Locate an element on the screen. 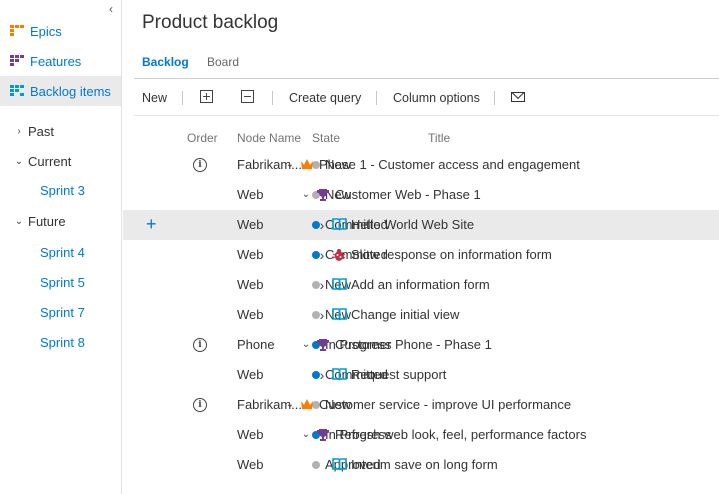 This screenshot has width=719, height=494. table-row: Web Approved Interim save on long form is located at coordinates (421, 465).